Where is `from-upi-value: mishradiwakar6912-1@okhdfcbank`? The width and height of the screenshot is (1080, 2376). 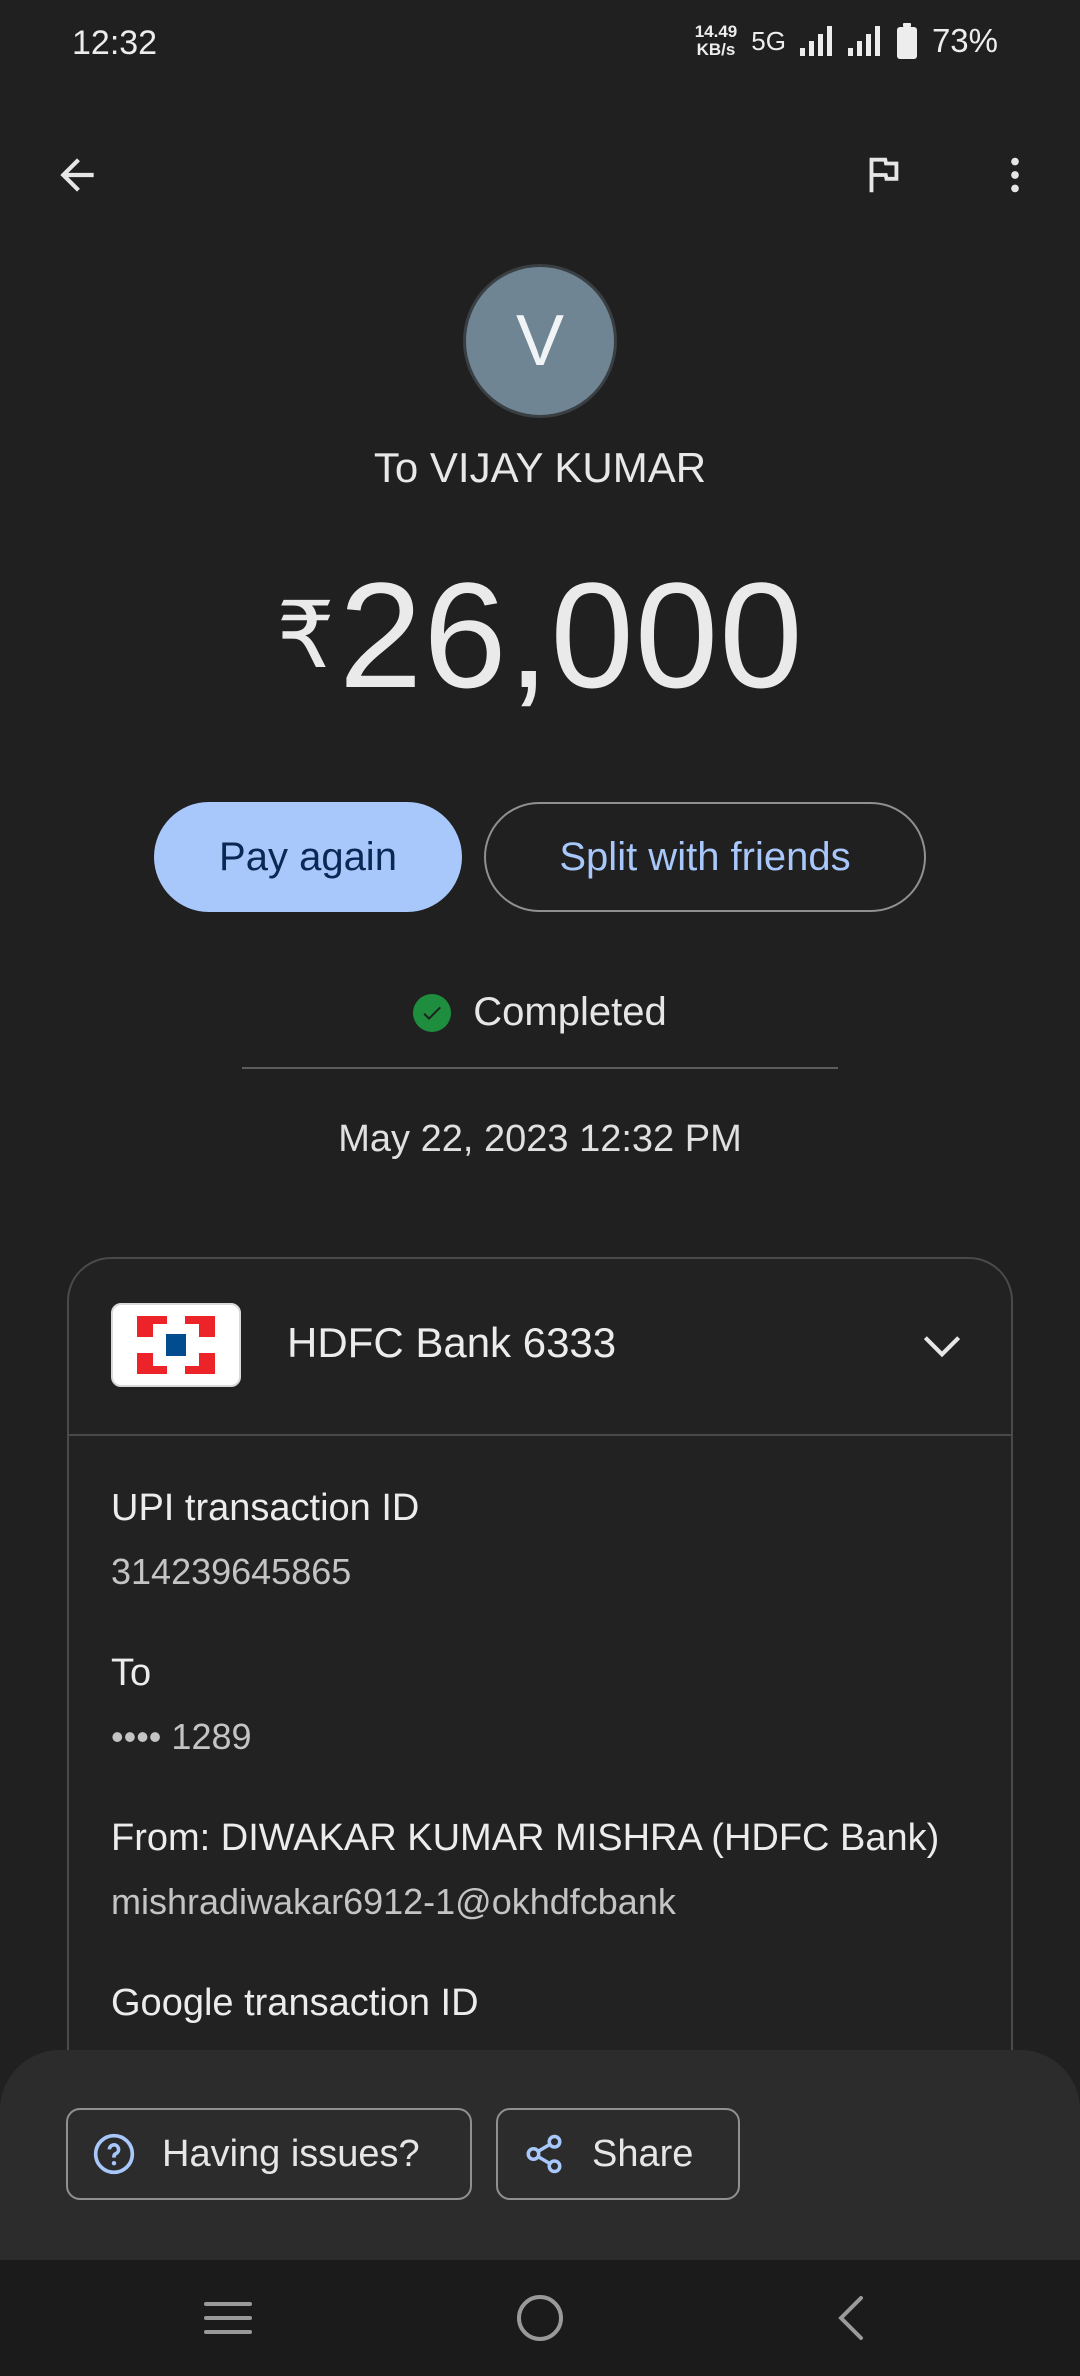 from-upi-value: mishradiwakar6912-1@okhdfcbank is located at coordinates (393, 1901).